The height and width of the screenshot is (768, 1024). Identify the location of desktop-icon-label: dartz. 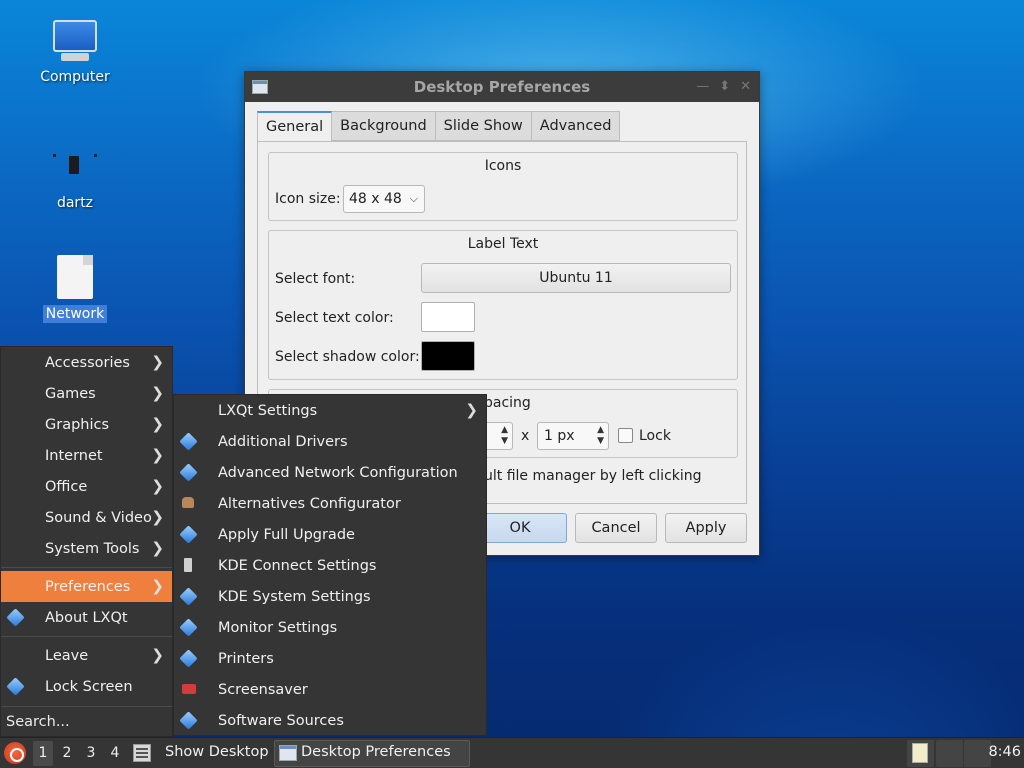
(75, 203).